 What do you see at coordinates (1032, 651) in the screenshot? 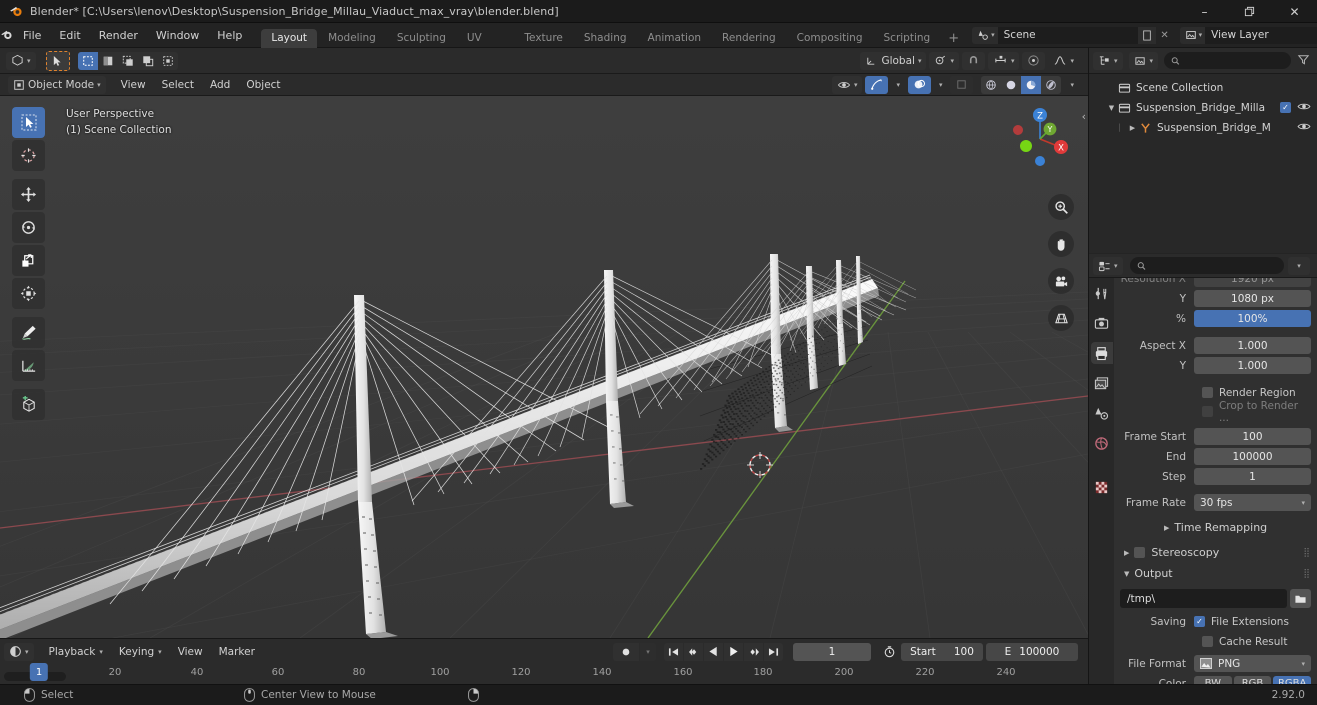
I see `frame-end-control: E 100000` at bounding box center [1032, 651].